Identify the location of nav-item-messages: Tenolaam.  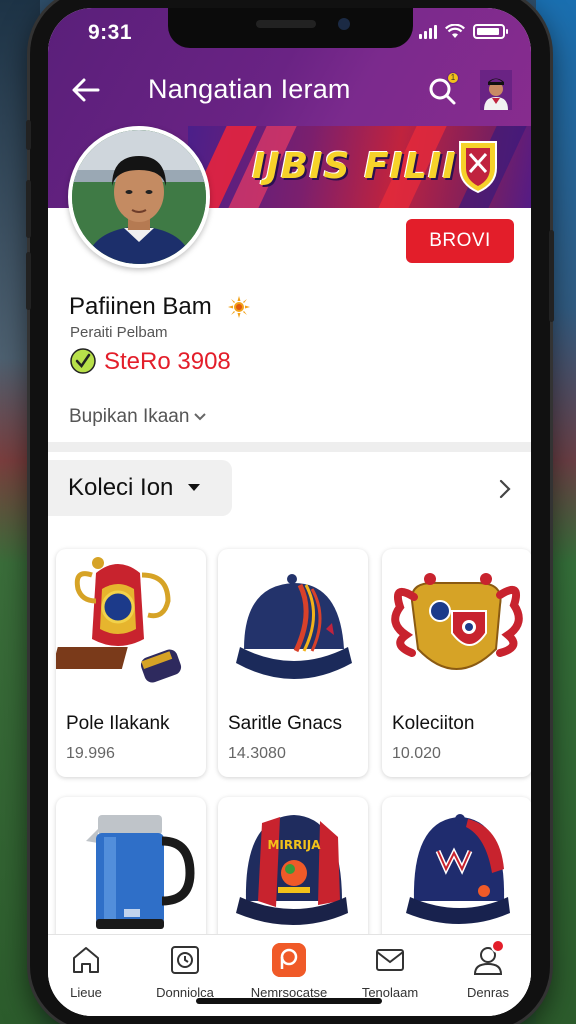
(390, 971).